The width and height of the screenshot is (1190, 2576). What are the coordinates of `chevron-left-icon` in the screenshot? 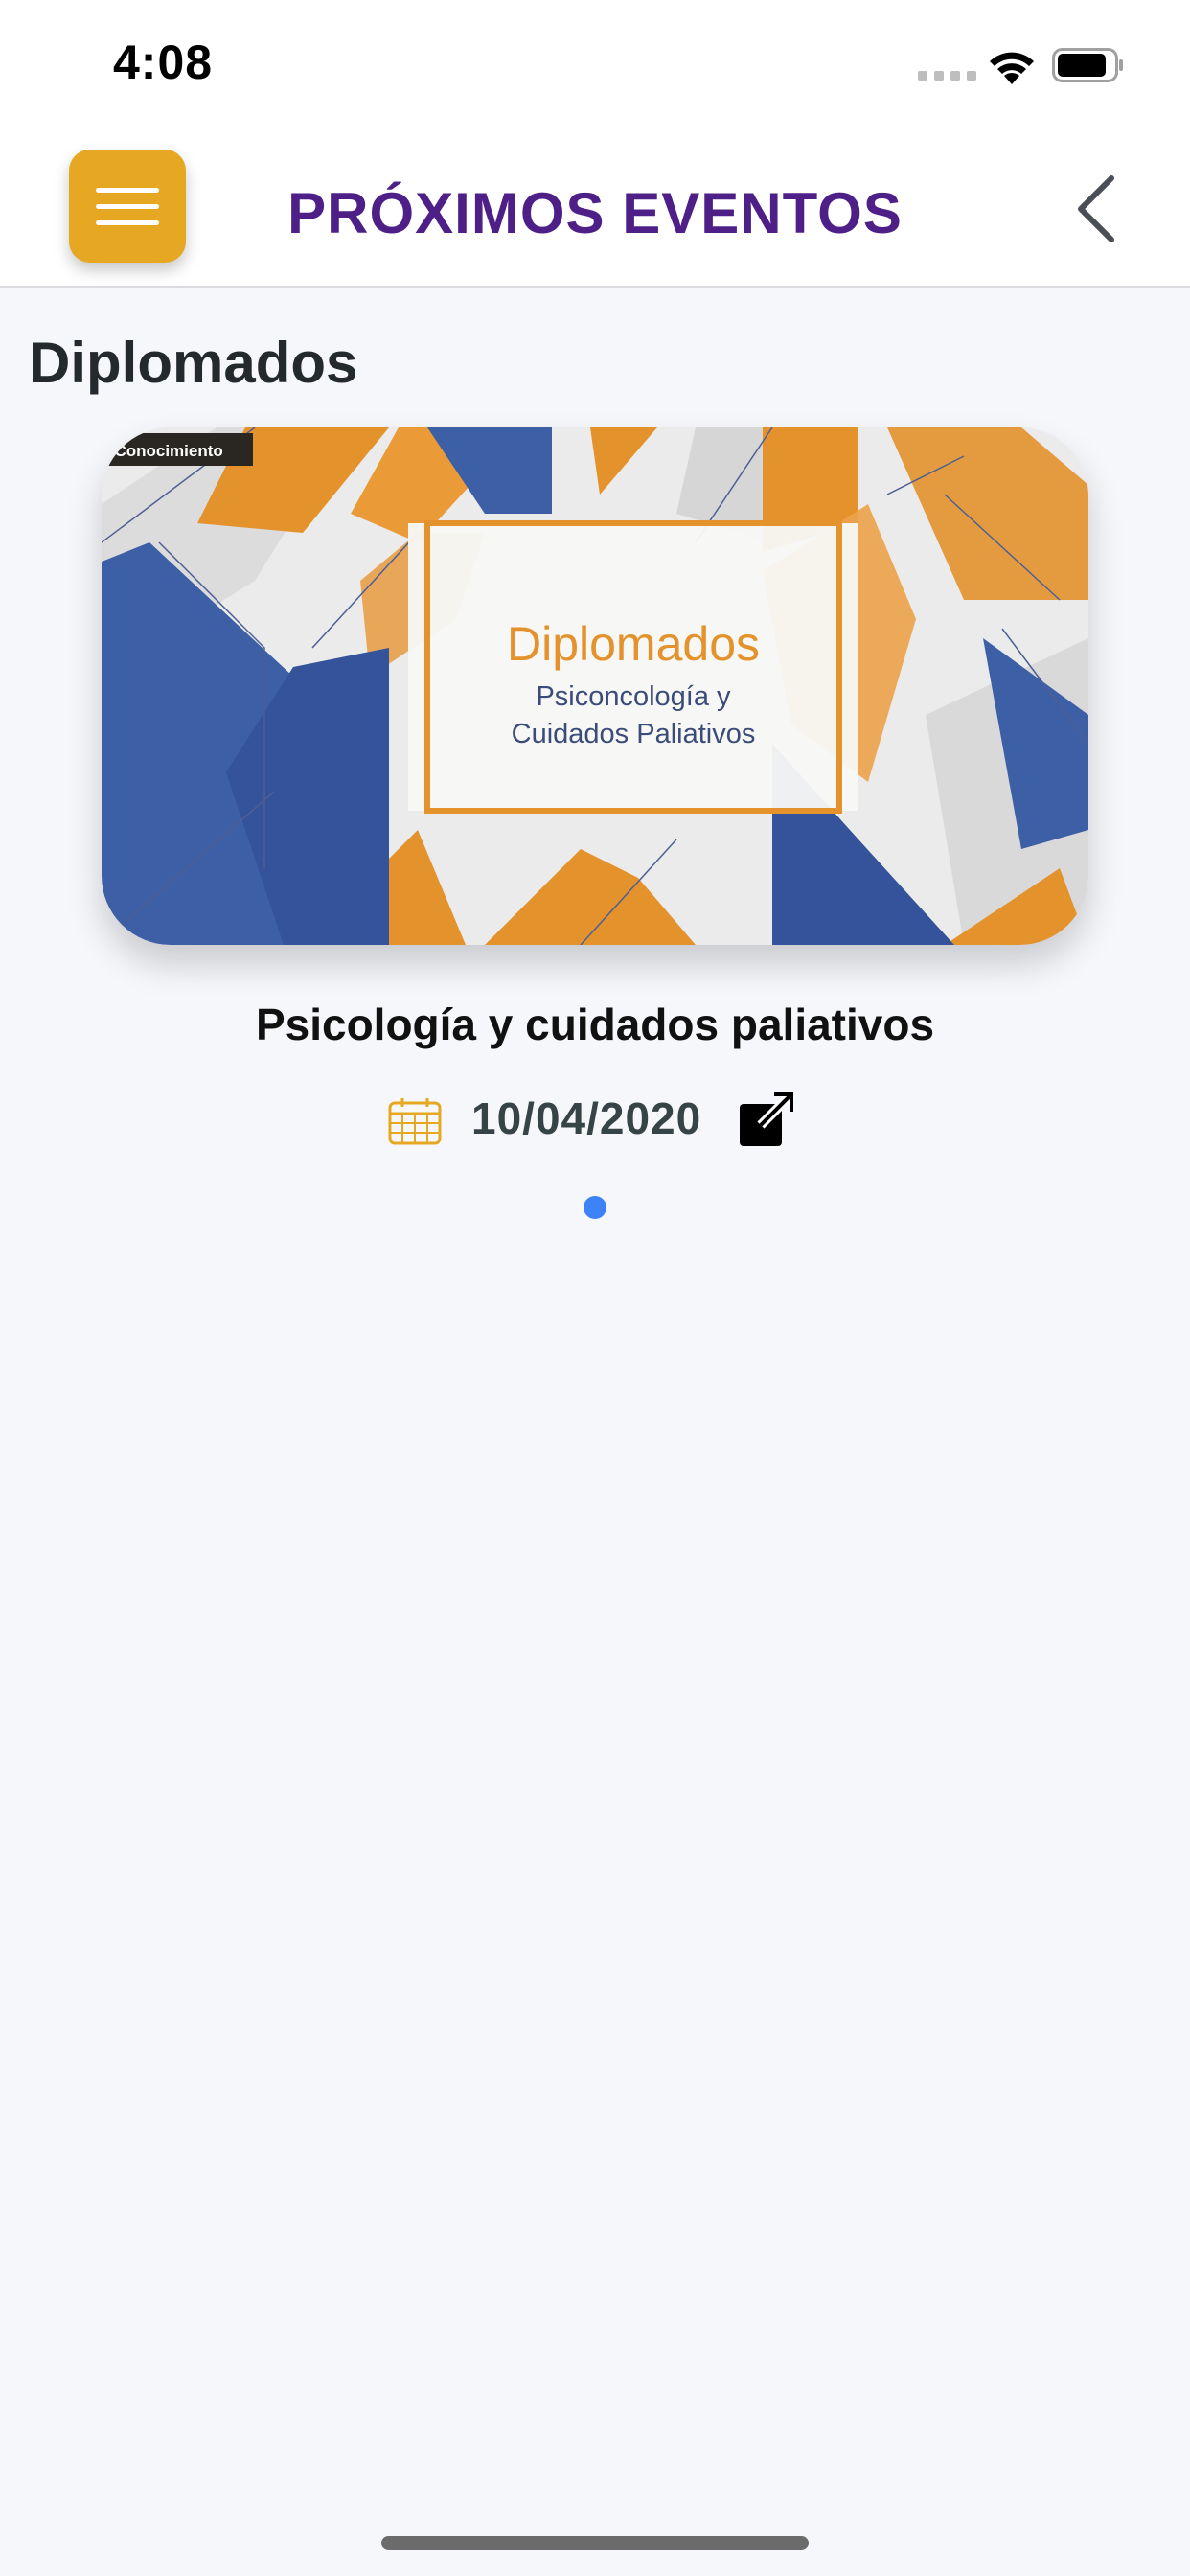 It's located at (1096, 208).